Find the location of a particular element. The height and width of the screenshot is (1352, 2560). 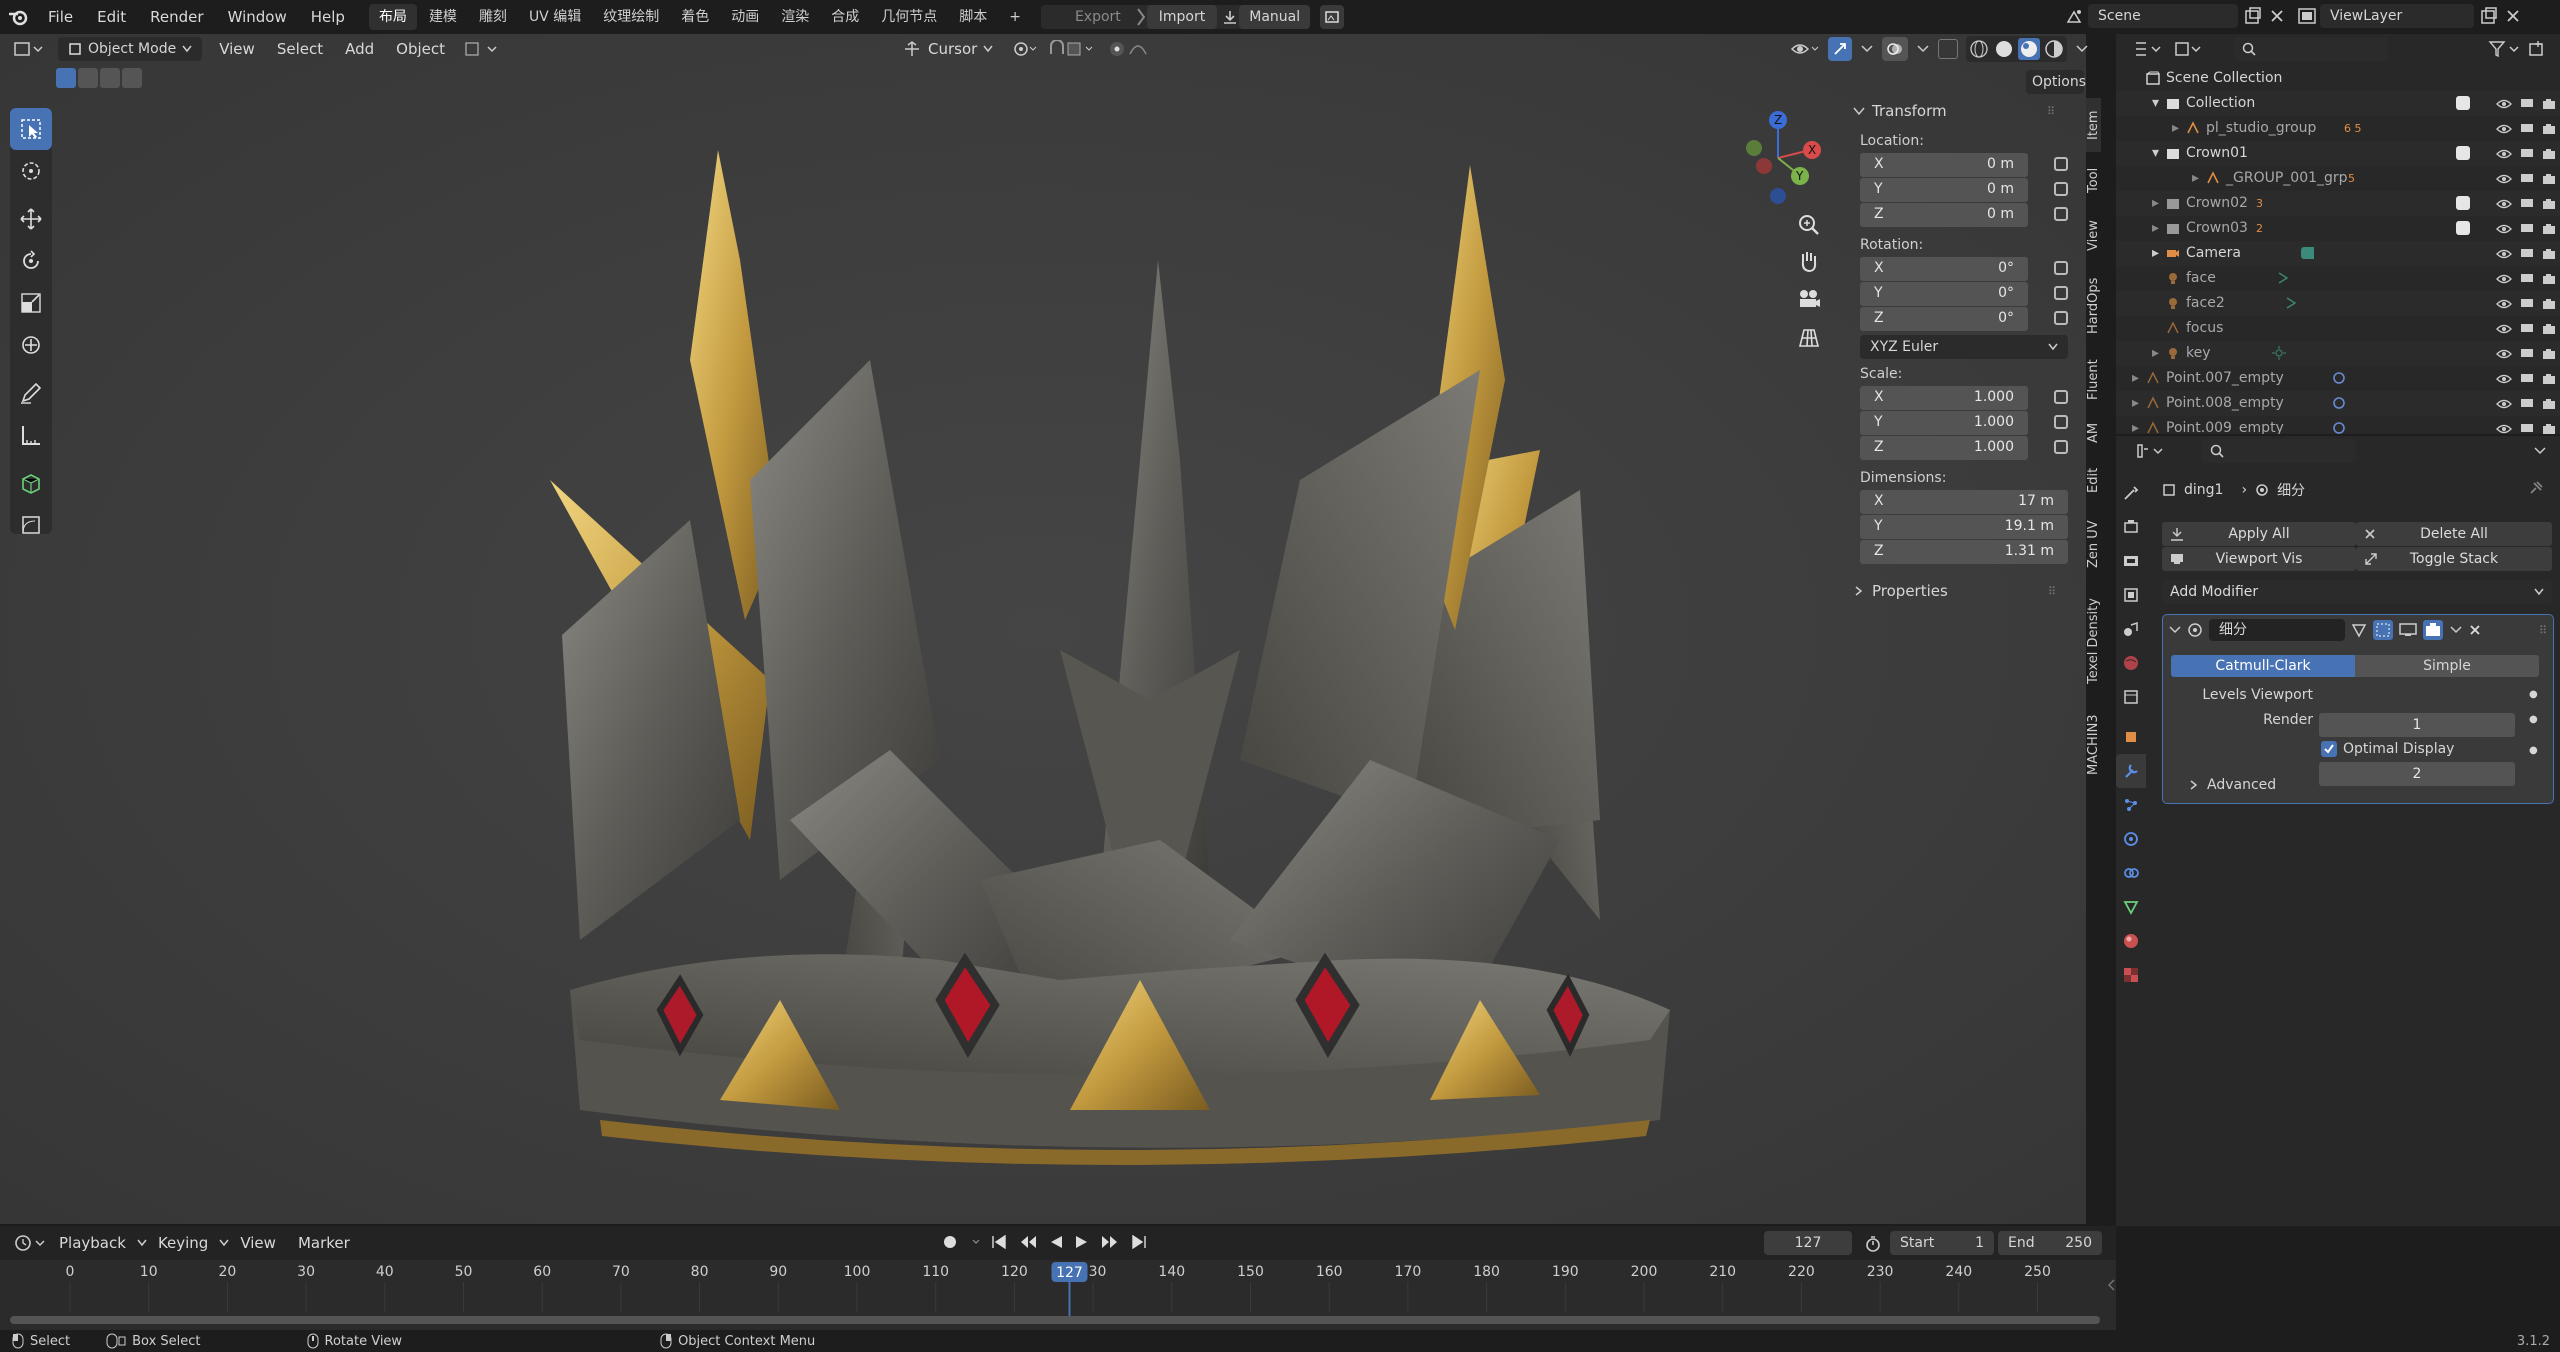

overlays-icon is located at coordinates (1895, 49).